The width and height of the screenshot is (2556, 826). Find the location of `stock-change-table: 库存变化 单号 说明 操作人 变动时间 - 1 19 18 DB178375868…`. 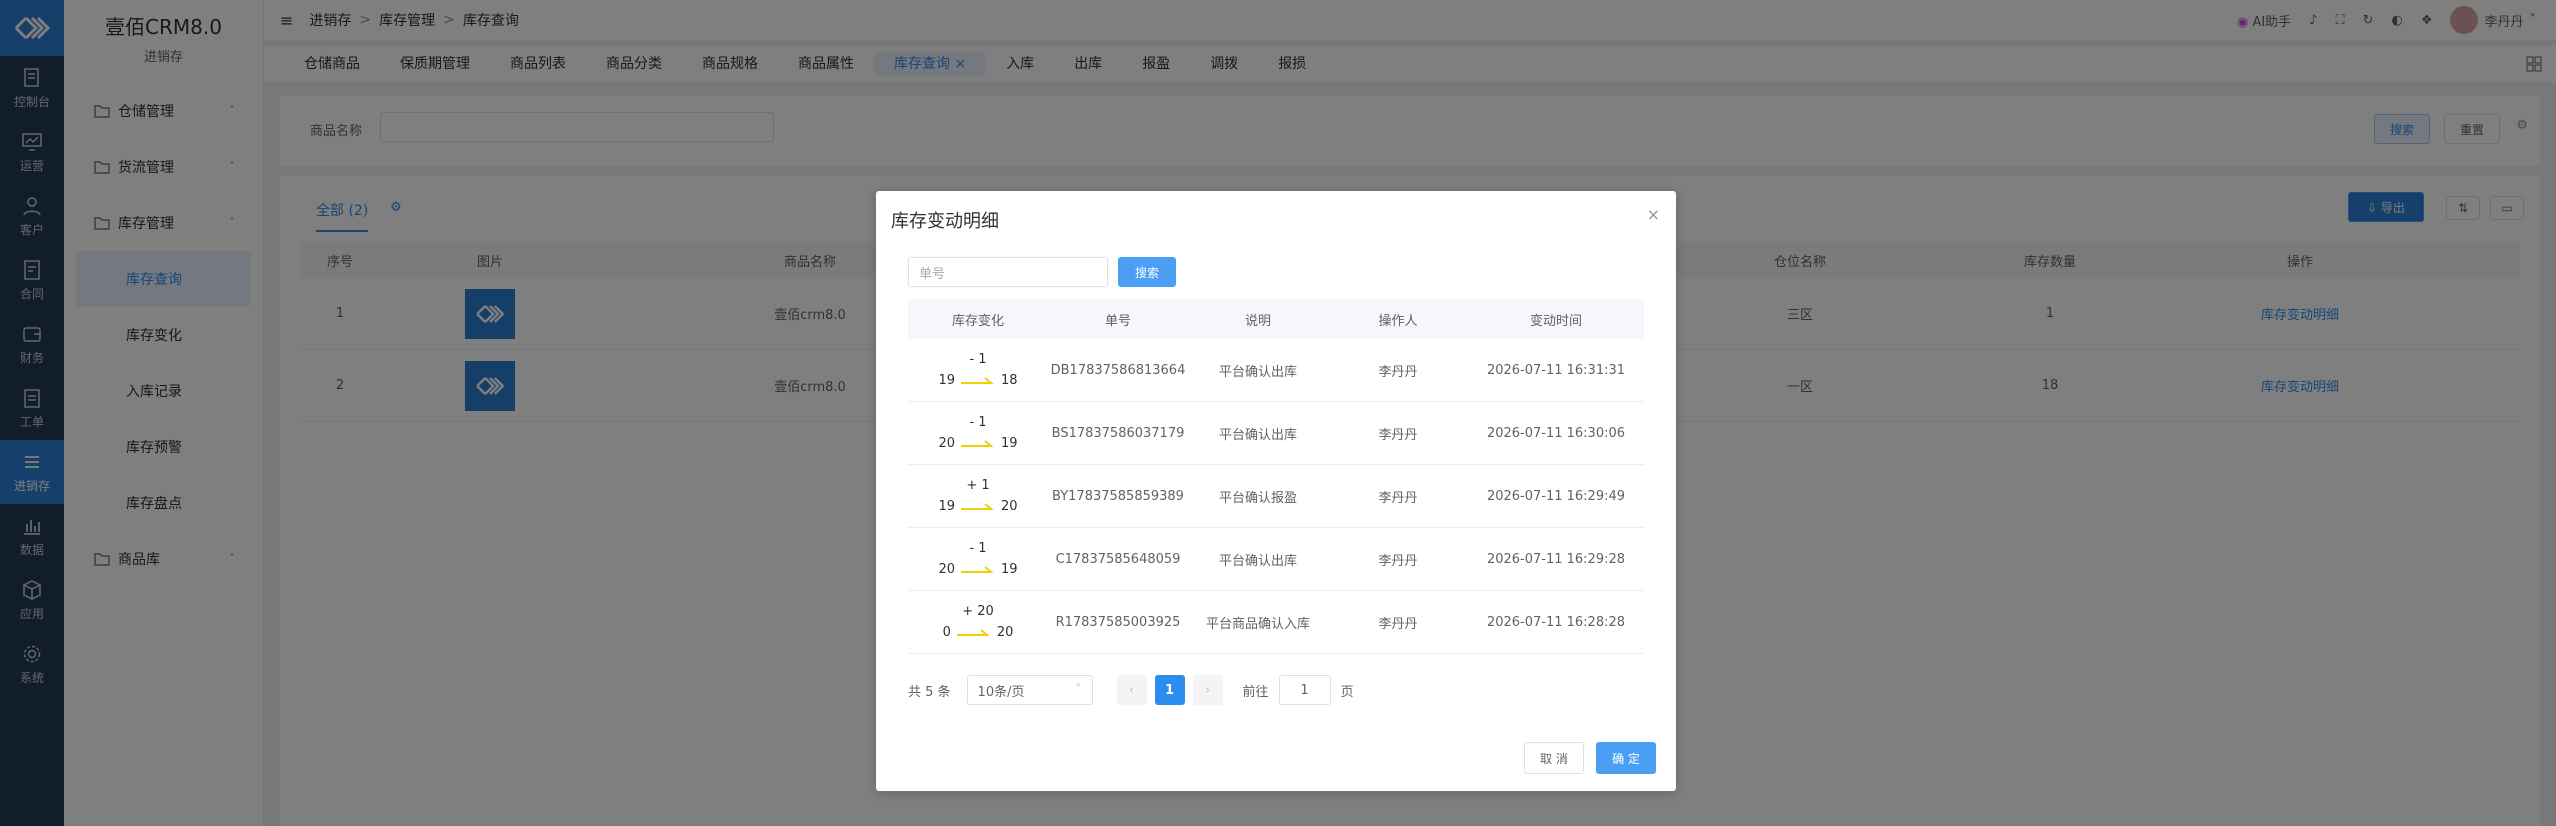

stock-change-table: 库存变化 单号 说明 操作人 变动时间 - 1 19 18 DB178375868… is located at coordinates (1276, 476).